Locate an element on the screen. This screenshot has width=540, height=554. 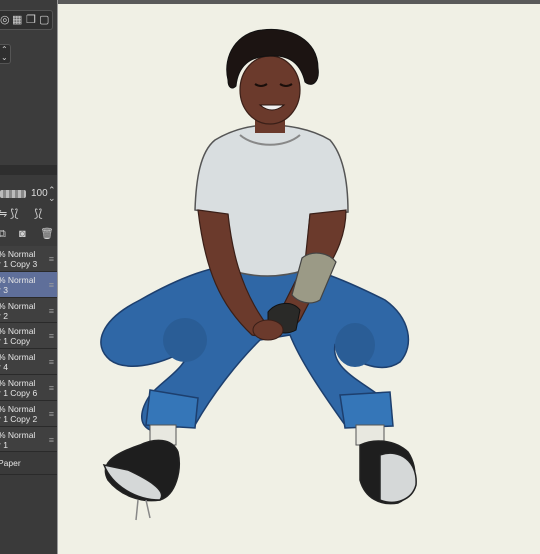
stepper-icon: ⌃ ⌄ is located at coordinates (4, 53).